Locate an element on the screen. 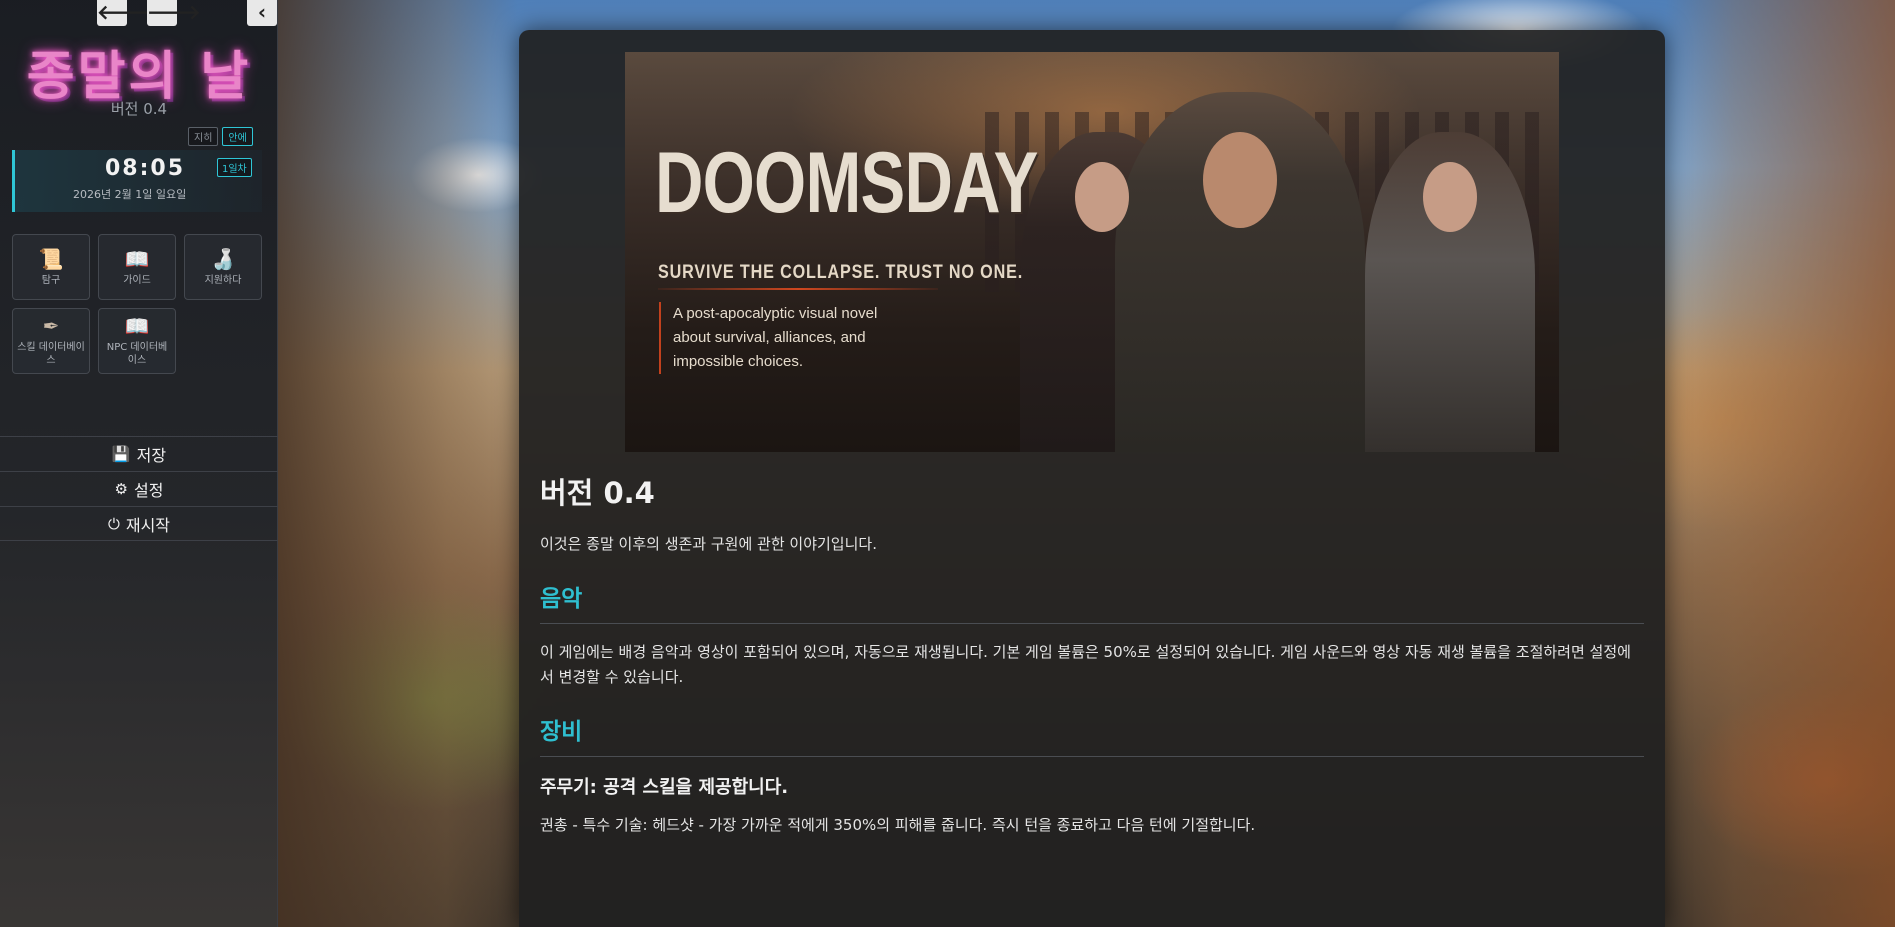 This screenshot has height=927, width=1895. page-title: 버전 0.4 is located at coordinates (597, 493).